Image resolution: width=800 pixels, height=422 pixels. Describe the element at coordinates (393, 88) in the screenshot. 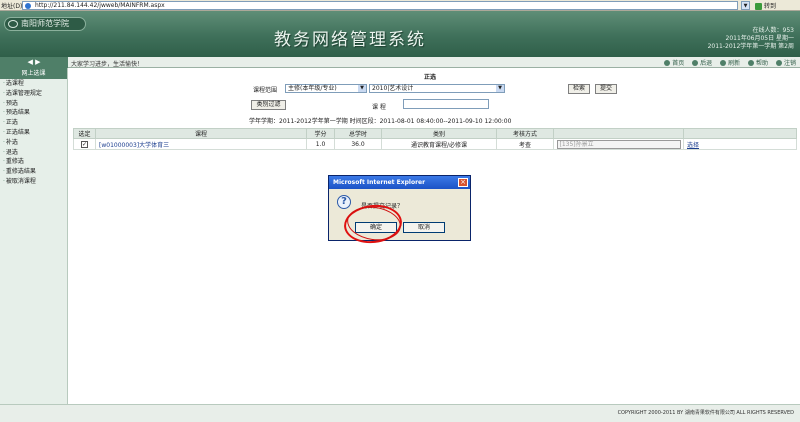

I see `major-value: 2010|艺术设计` at that location.